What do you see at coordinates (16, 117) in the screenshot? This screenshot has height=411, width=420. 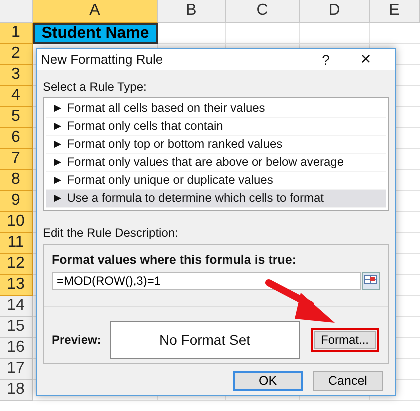 I see `row-header: 5` at bounding box center [16, 117].